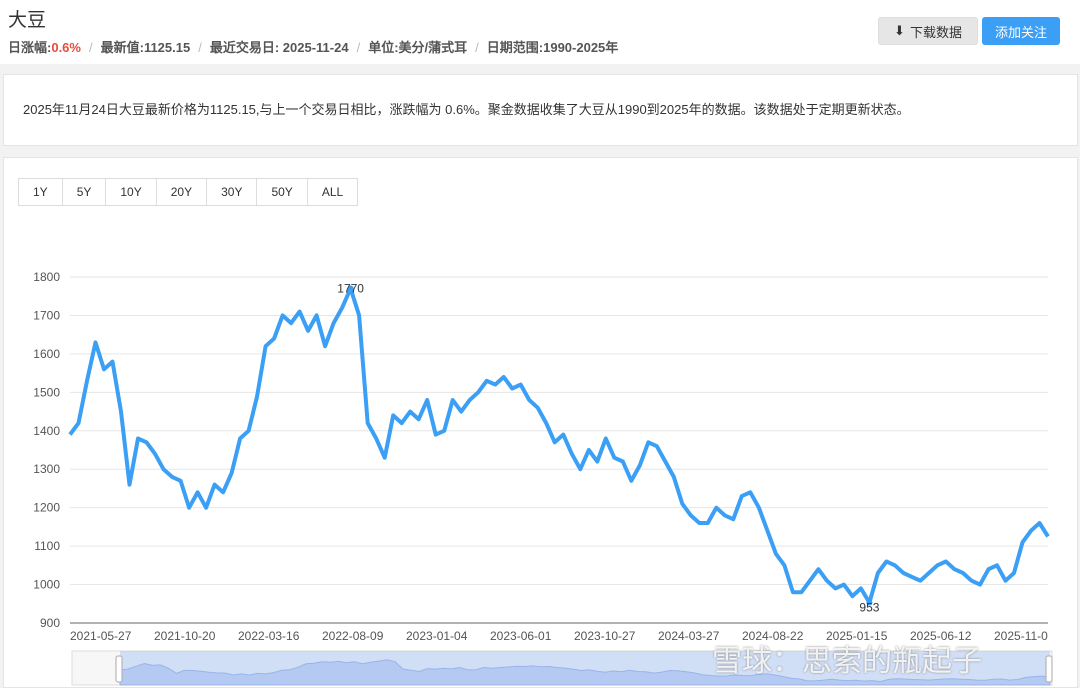 The height and width of the screenshot is (688, 1080). I want to click on y-tick-label: 1200, so click(46, 508).